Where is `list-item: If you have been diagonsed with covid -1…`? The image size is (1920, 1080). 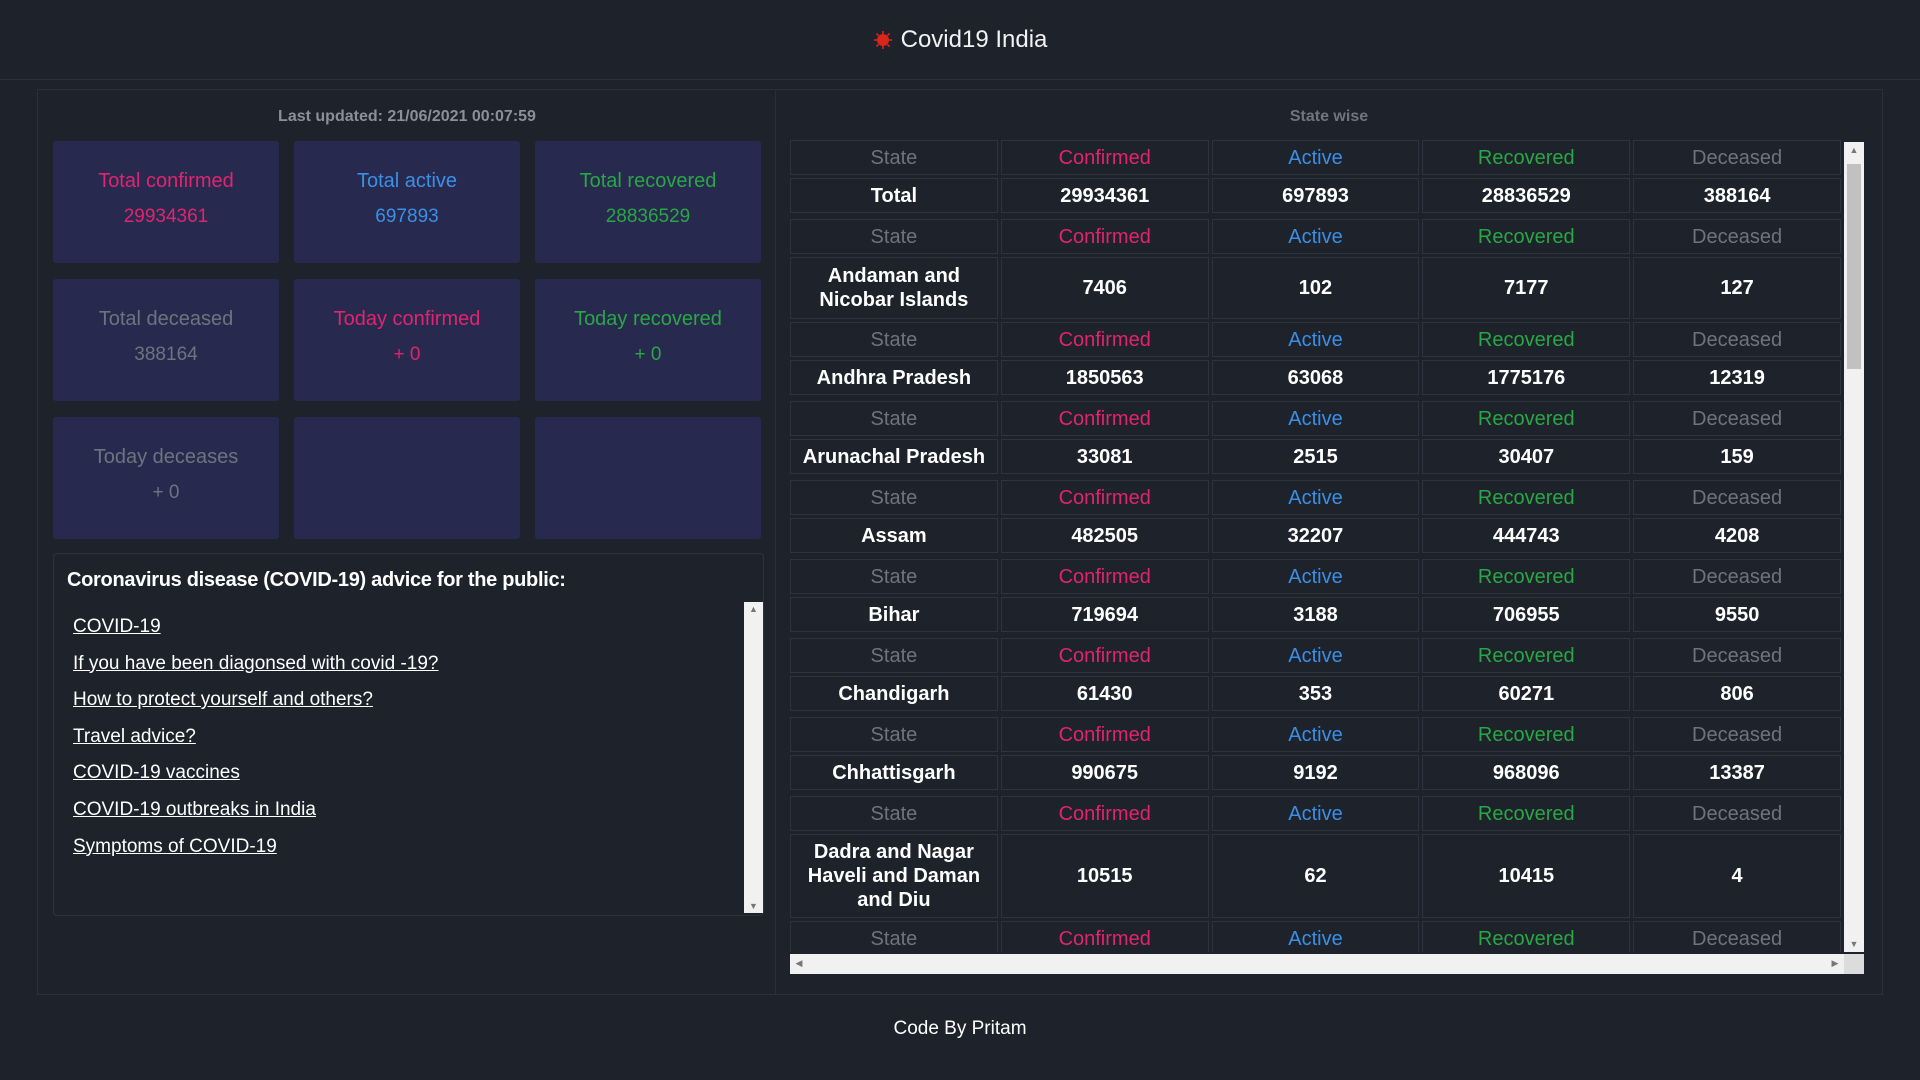 list-item: If you have been diagonsed with covid -1… is located at coordinates (255, 671).